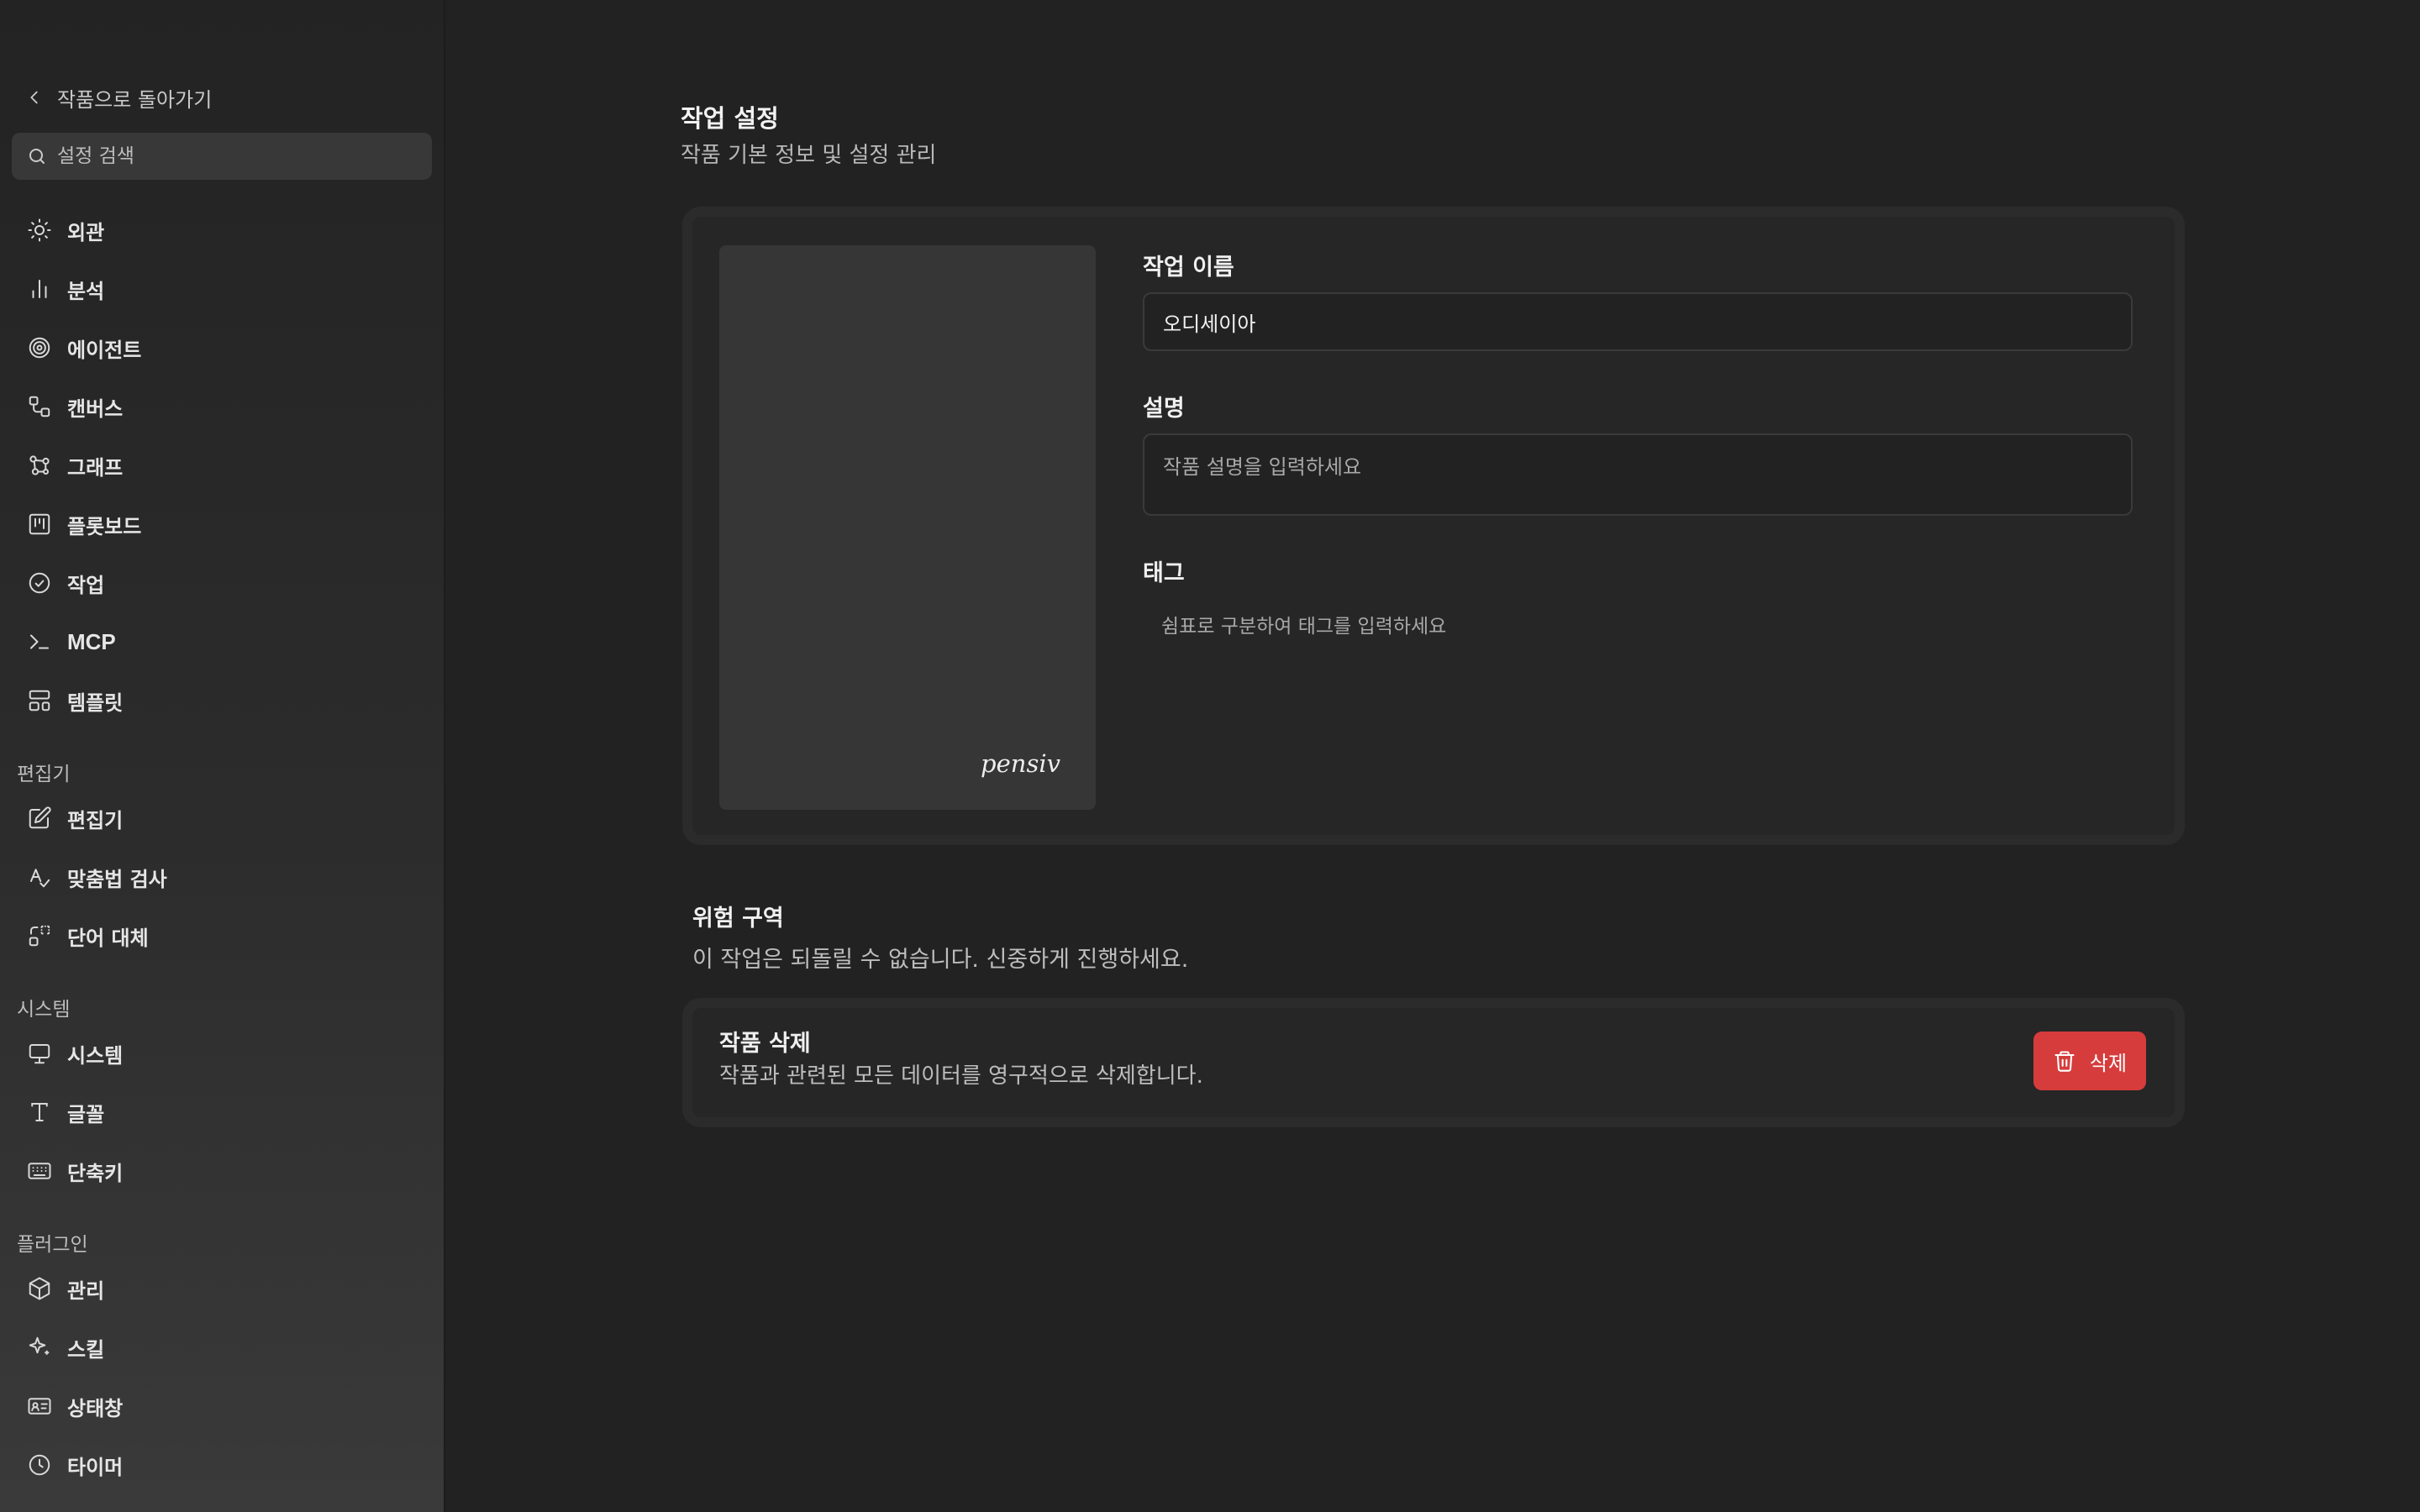 Image resolution: width=2420 pixels, height=1512 pixels. Describe the element at coordinates (92, 641) in the screenshot. I see `sidebar-item-label: MCP` at that location.